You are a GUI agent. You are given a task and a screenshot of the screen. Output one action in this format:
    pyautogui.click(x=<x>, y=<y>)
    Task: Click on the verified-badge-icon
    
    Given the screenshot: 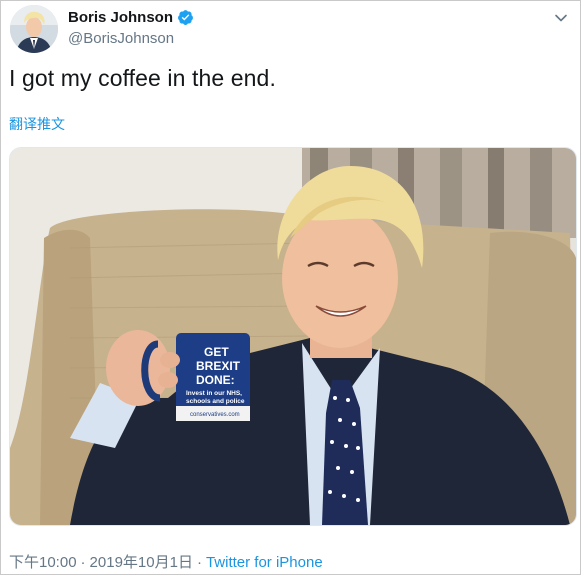 What is the action you would take?
    pyautogui.click(x=185, y=17)
    